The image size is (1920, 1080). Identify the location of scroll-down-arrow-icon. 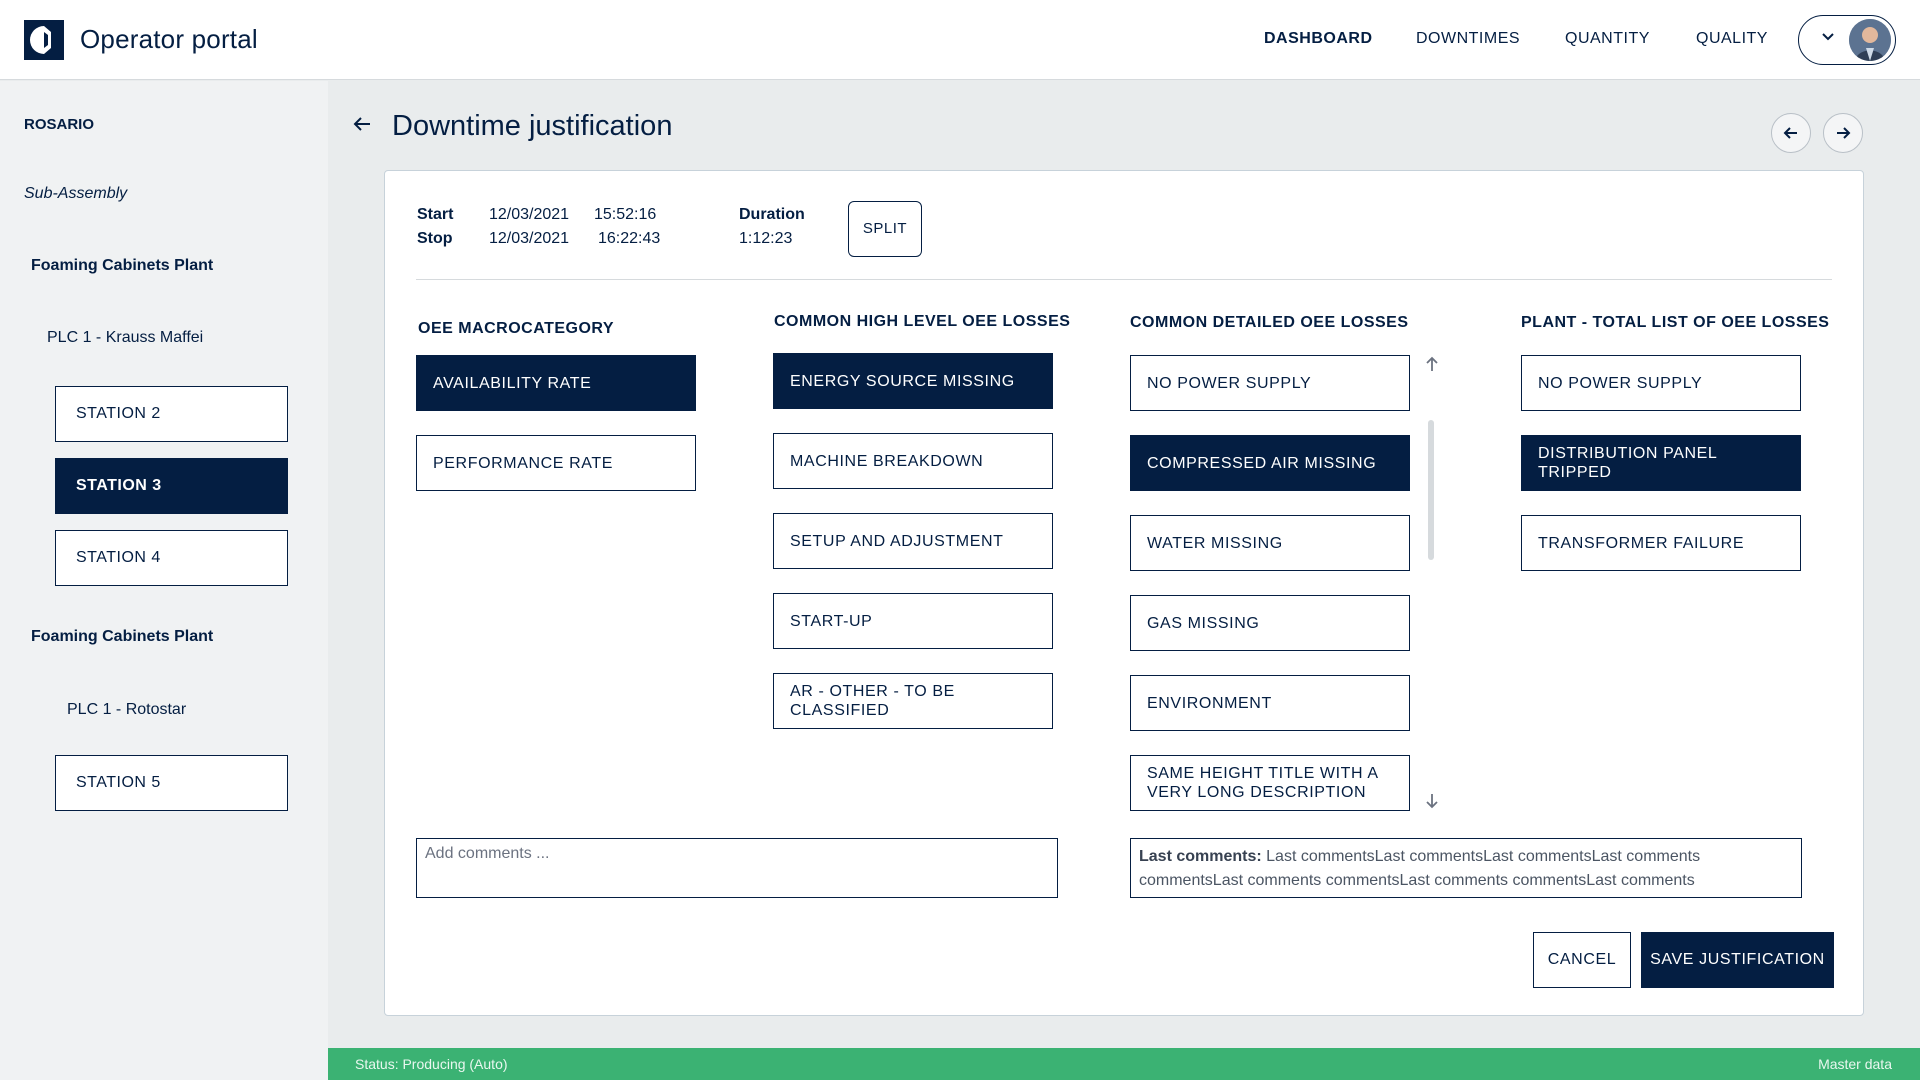
(1432, 803).